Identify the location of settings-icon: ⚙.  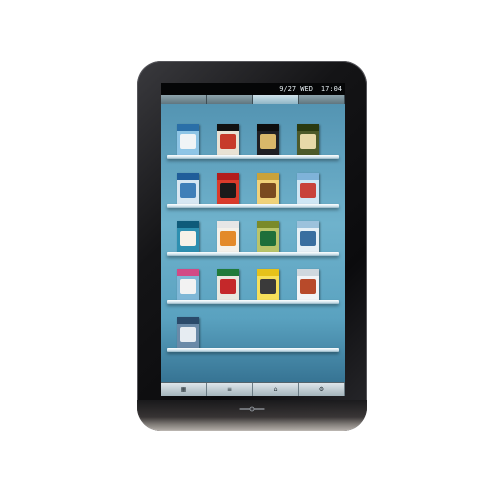
(321, 389).